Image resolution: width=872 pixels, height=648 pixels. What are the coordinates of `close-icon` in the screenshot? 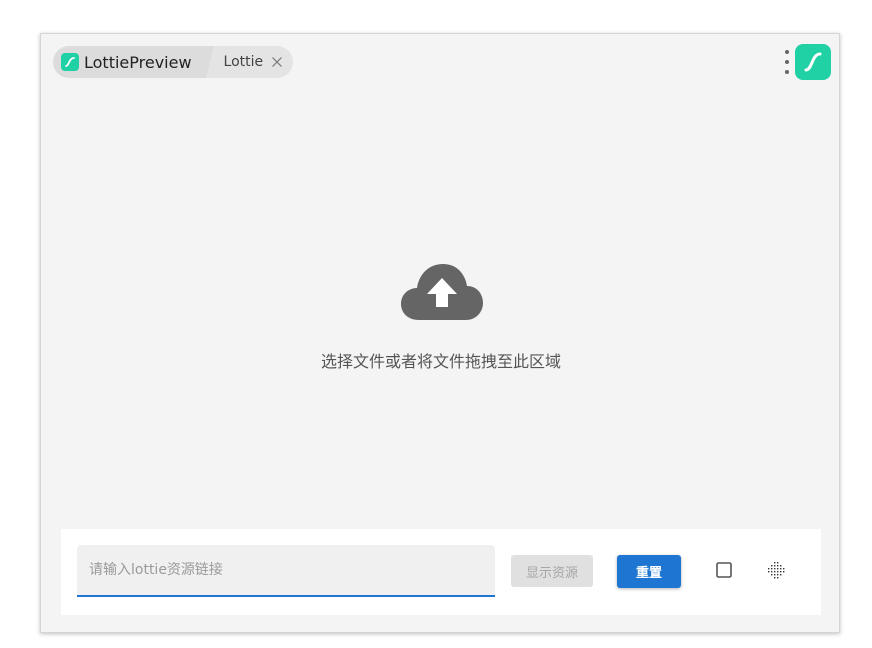 It's located at (277, 62).